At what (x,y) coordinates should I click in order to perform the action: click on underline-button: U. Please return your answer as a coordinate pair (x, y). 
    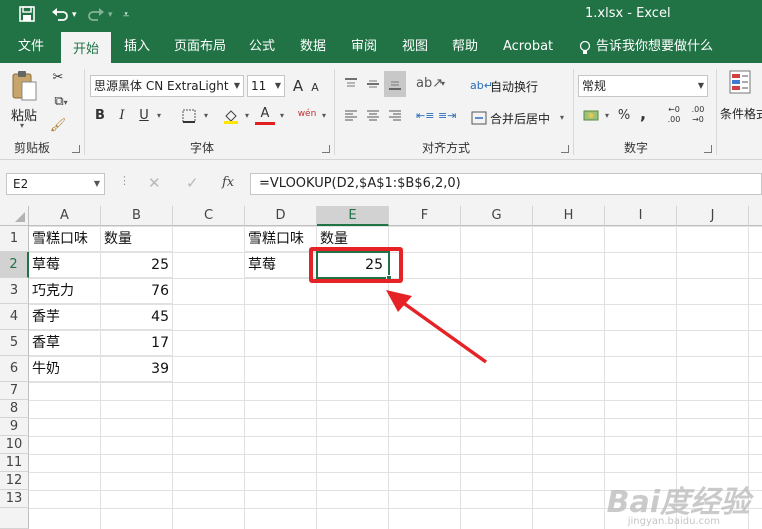
    Looking at the image, I should click on (144, 116).